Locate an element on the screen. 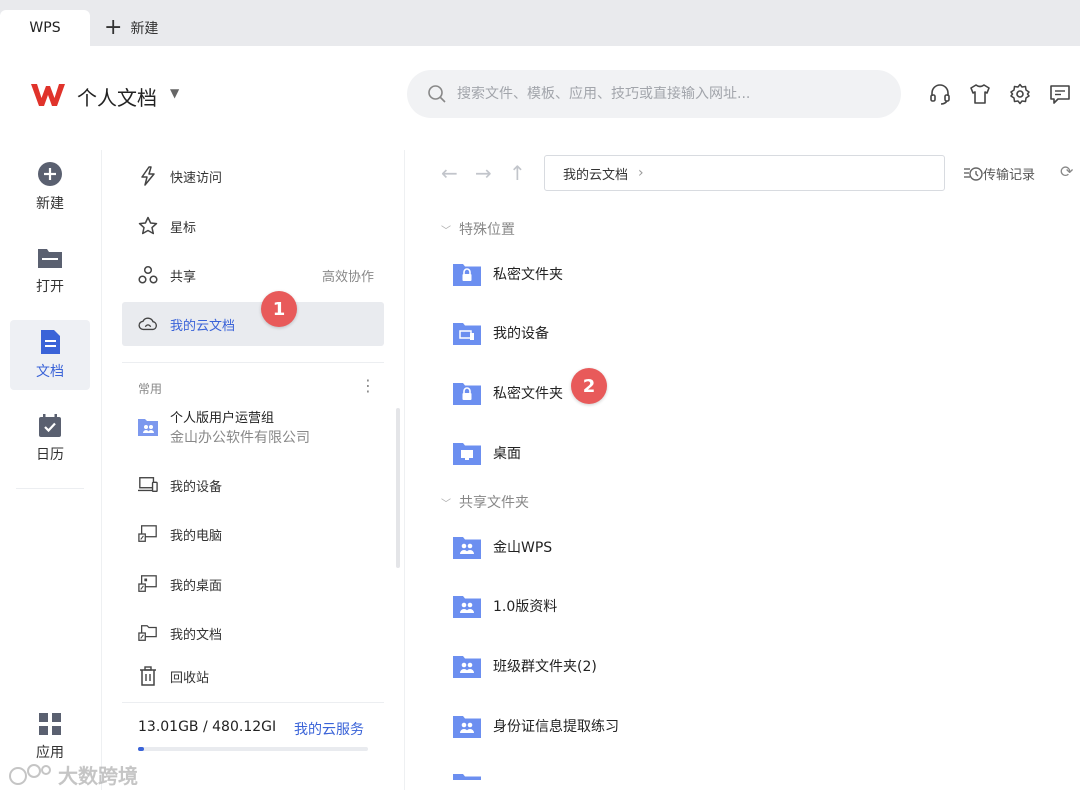  refresh-icon: ⟳ is located at coordinates (1066, 171).